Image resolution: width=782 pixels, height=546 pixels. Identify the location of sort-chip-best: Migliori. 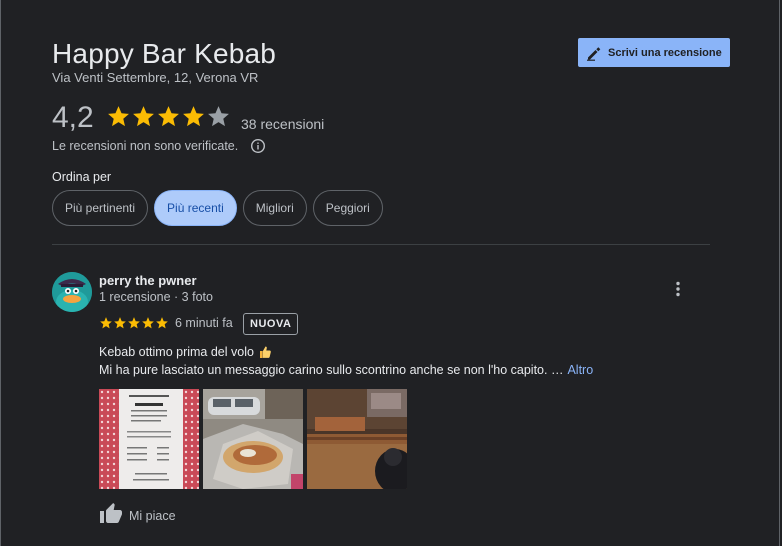
(274, 208).